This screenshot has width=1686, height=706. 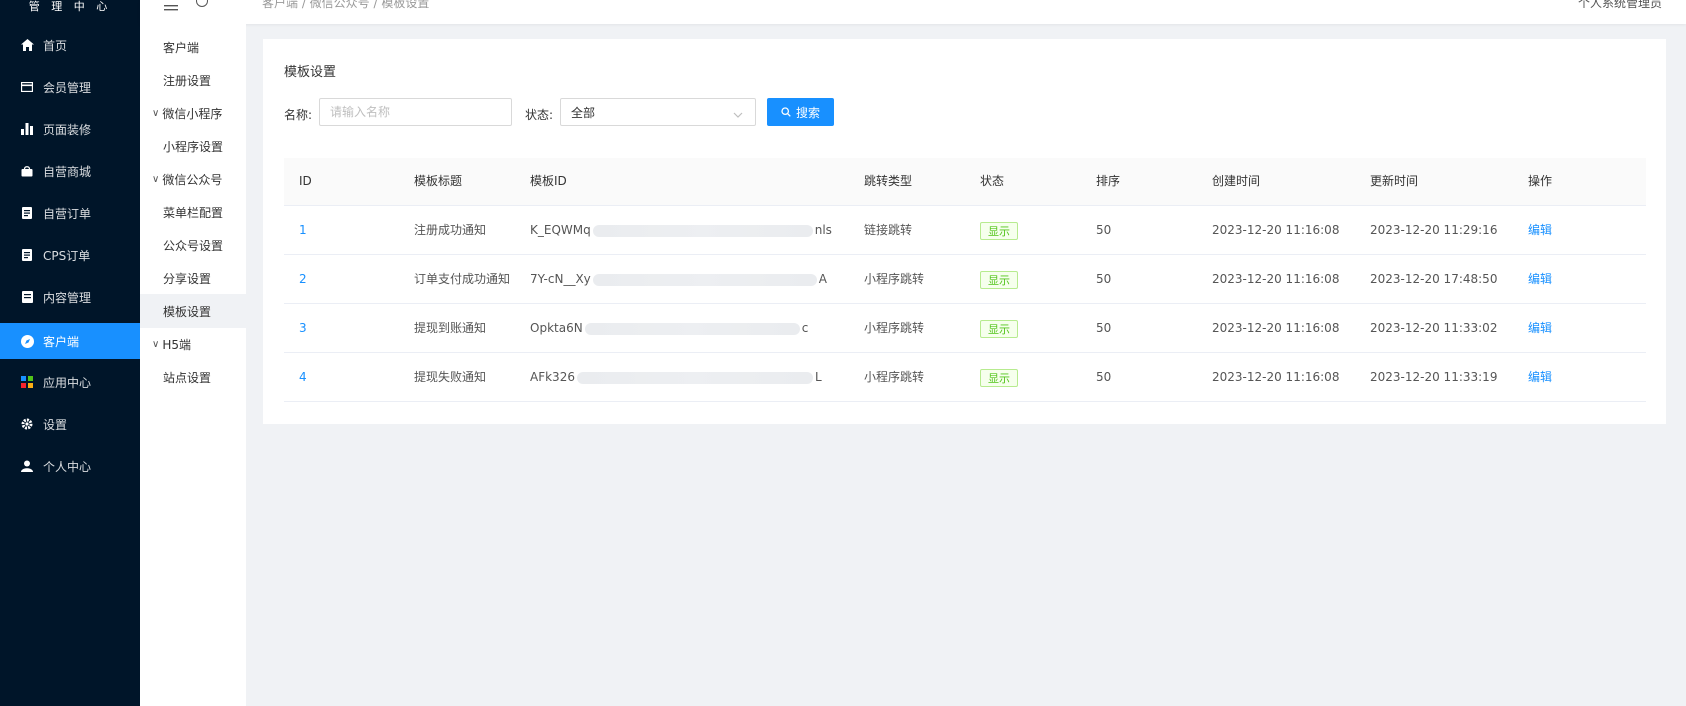 I want to click on cell-jump-type: 链接跳转, so click(x=888, y=230).